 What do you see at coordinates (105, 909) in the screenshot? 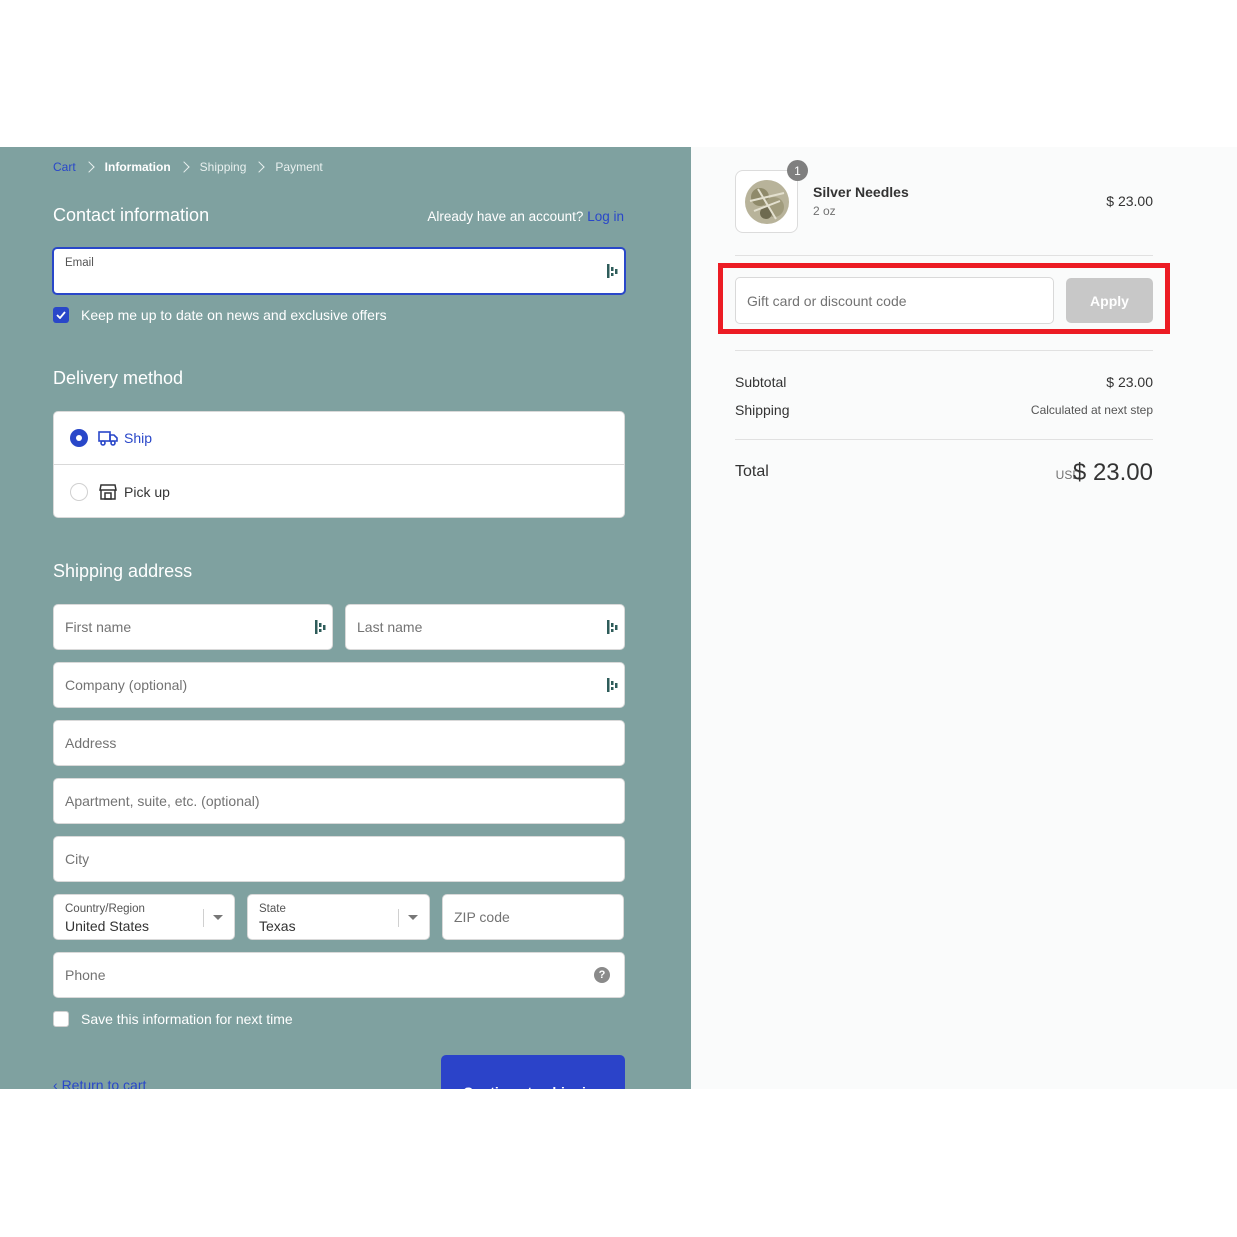
I see `country-label: Country/Region` at bounding box center [105, 909].